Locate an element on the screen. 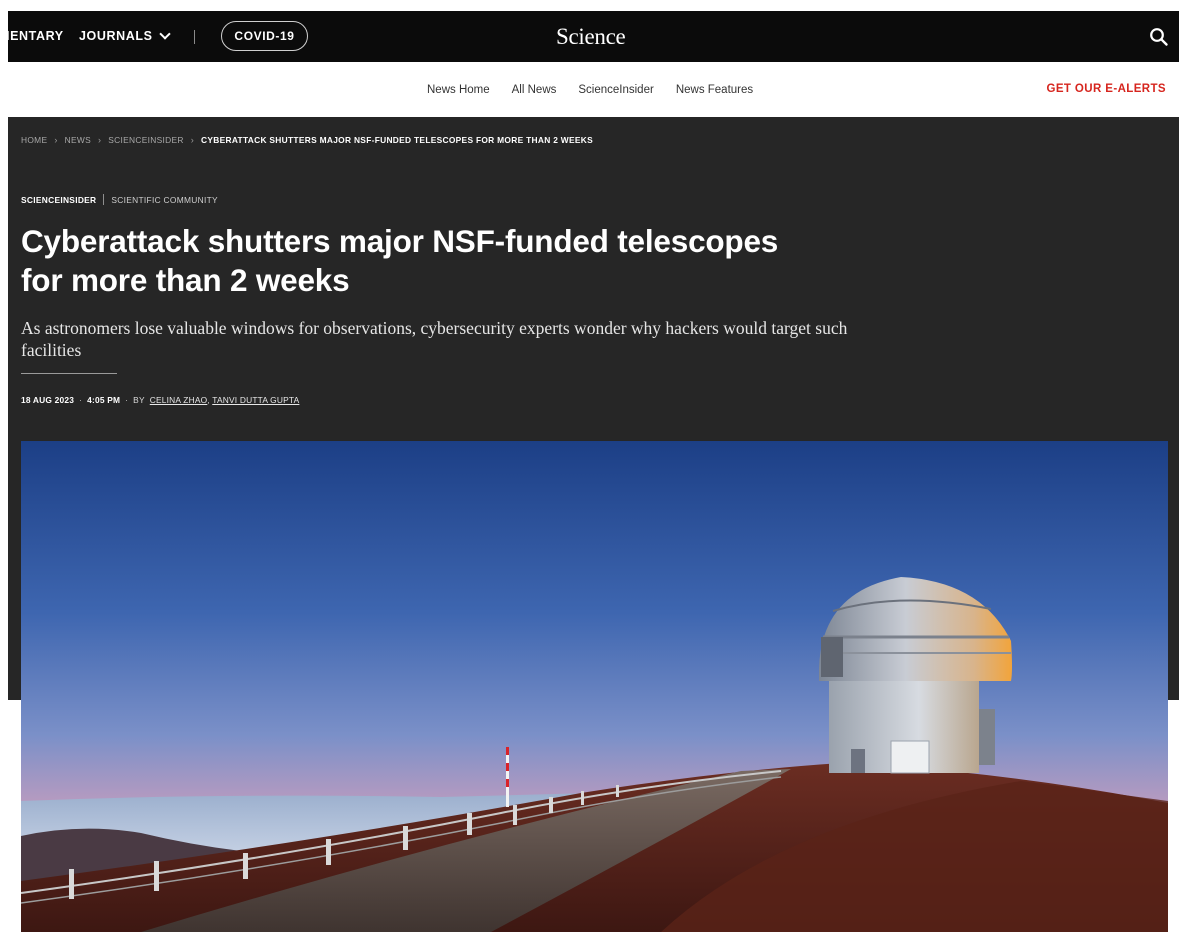 The width and height of the screenshot is (1179, 932). subnav-scienceinsider: ScienceInsider is located at coordinates (615, 90).